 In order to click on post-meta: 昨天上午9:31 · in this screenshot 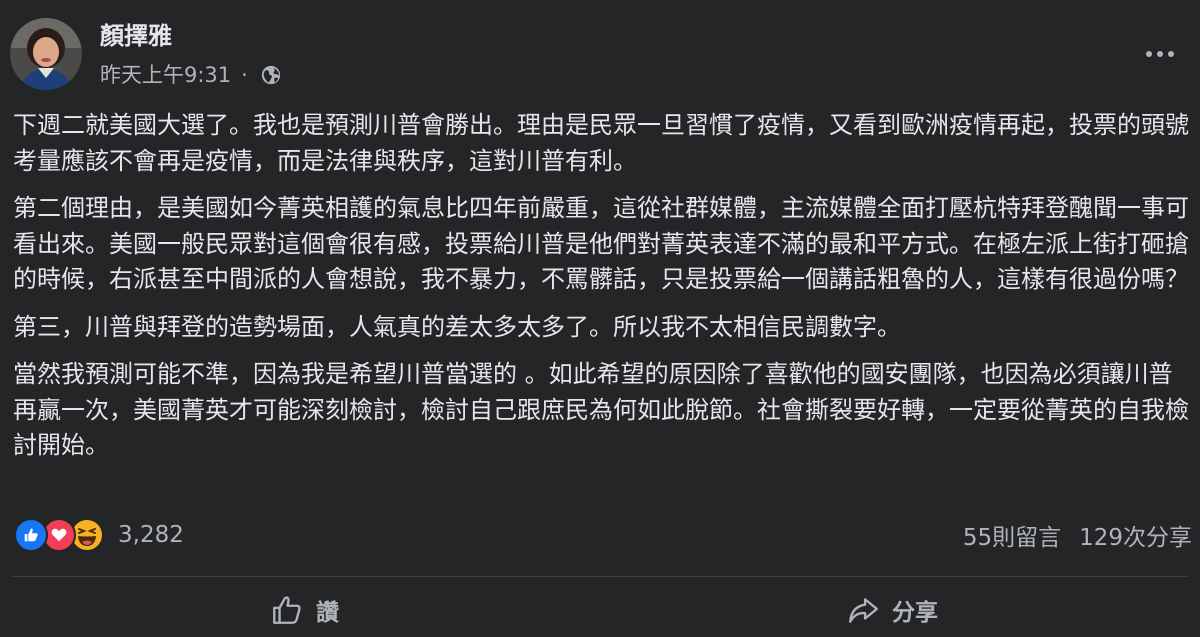, I will do `click(191, 75)`.